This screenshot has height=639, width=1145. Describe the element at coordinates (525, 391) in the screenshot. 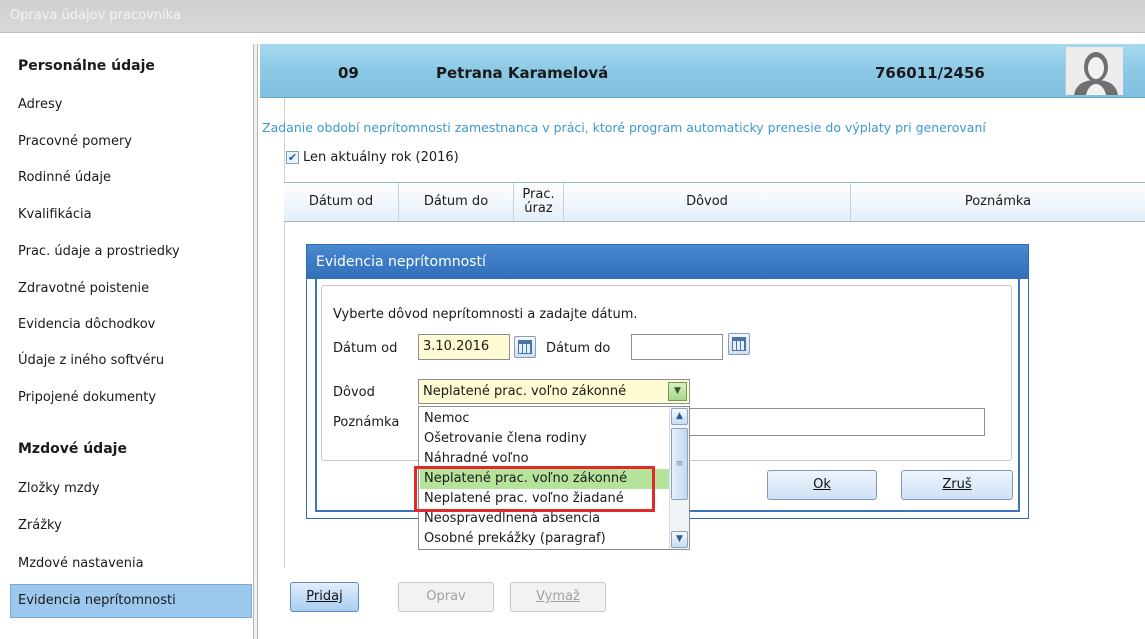

I see `reason-select-value: Neplatené prac. voľno zákonné` at that location.